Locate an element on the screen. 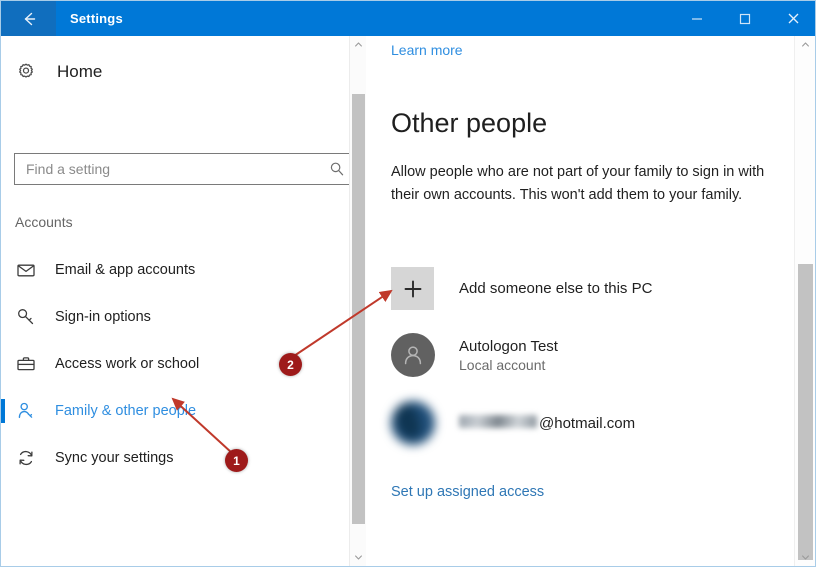 The height and width of the screenshot is (567, 816). back-button is located at coordinates (28, 18).